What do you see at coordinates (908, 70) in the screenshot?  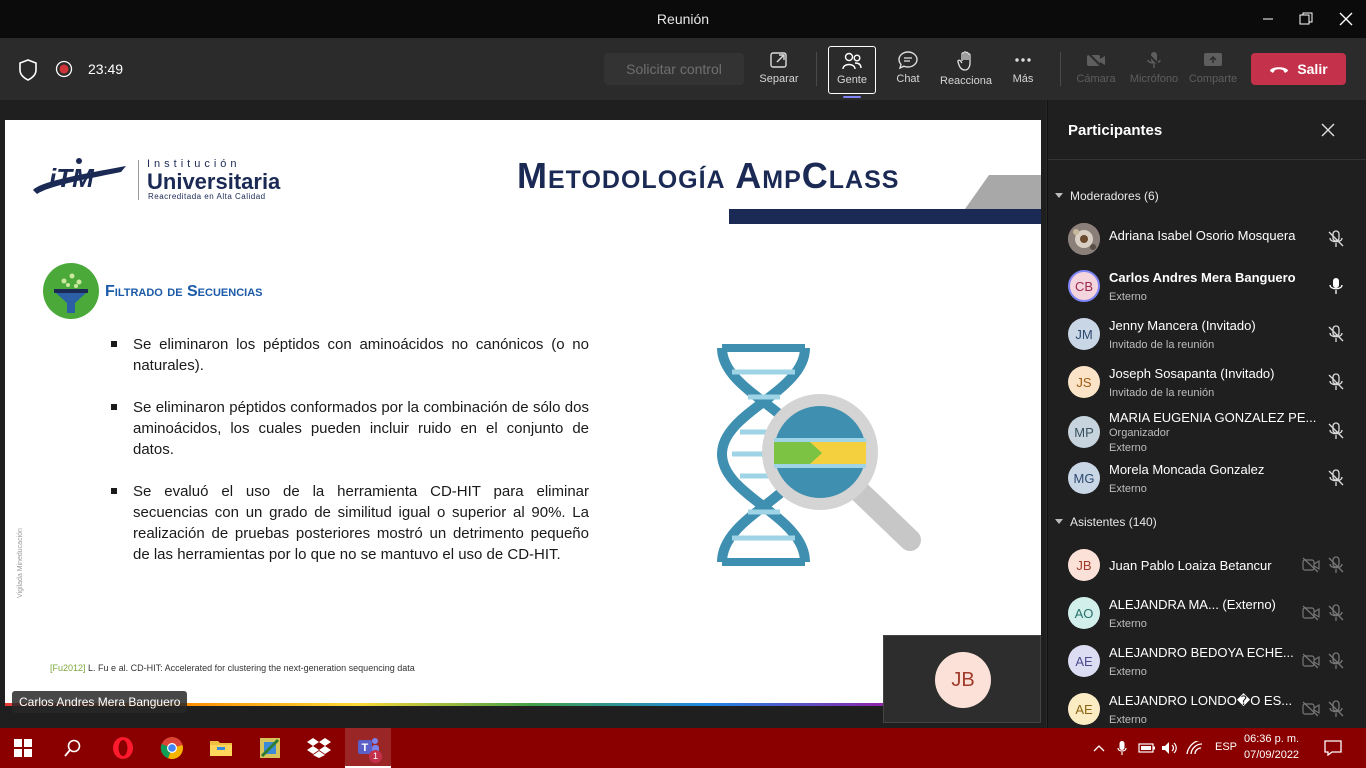 I see `chat-button: Chat` at bounding box center [908, 70].